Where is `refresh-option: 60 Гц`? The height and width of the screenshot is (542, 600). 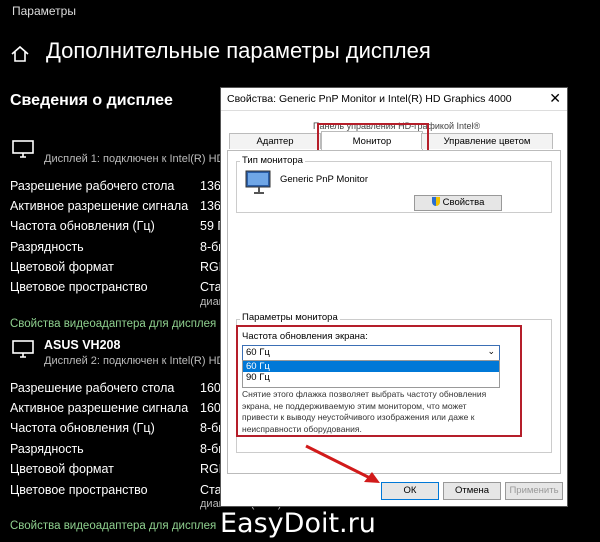 refresh-option: 60 Гц is located at coordinates (371, 366).